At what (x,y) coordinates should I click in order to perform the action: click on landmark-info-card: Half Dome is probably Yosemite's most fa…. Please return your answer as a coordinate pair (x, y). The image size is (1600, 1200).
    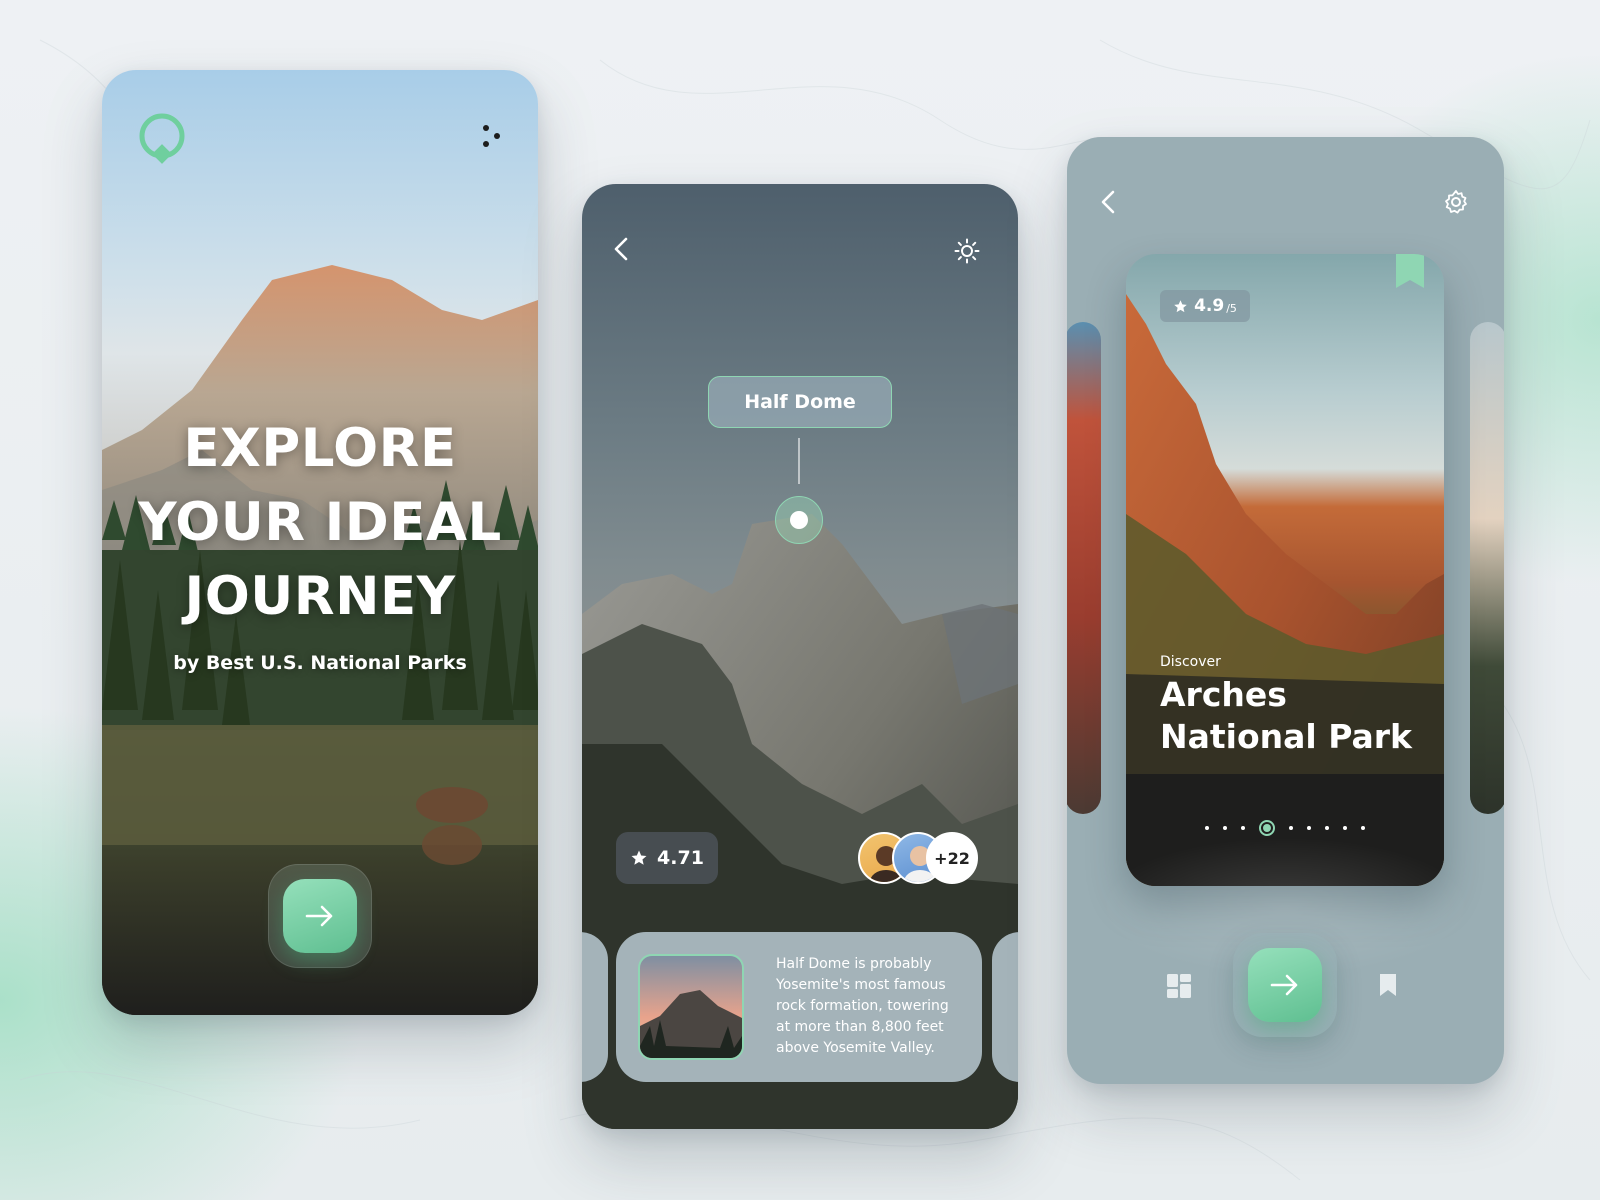
    Looking at the image, I should click on (799, 1007).